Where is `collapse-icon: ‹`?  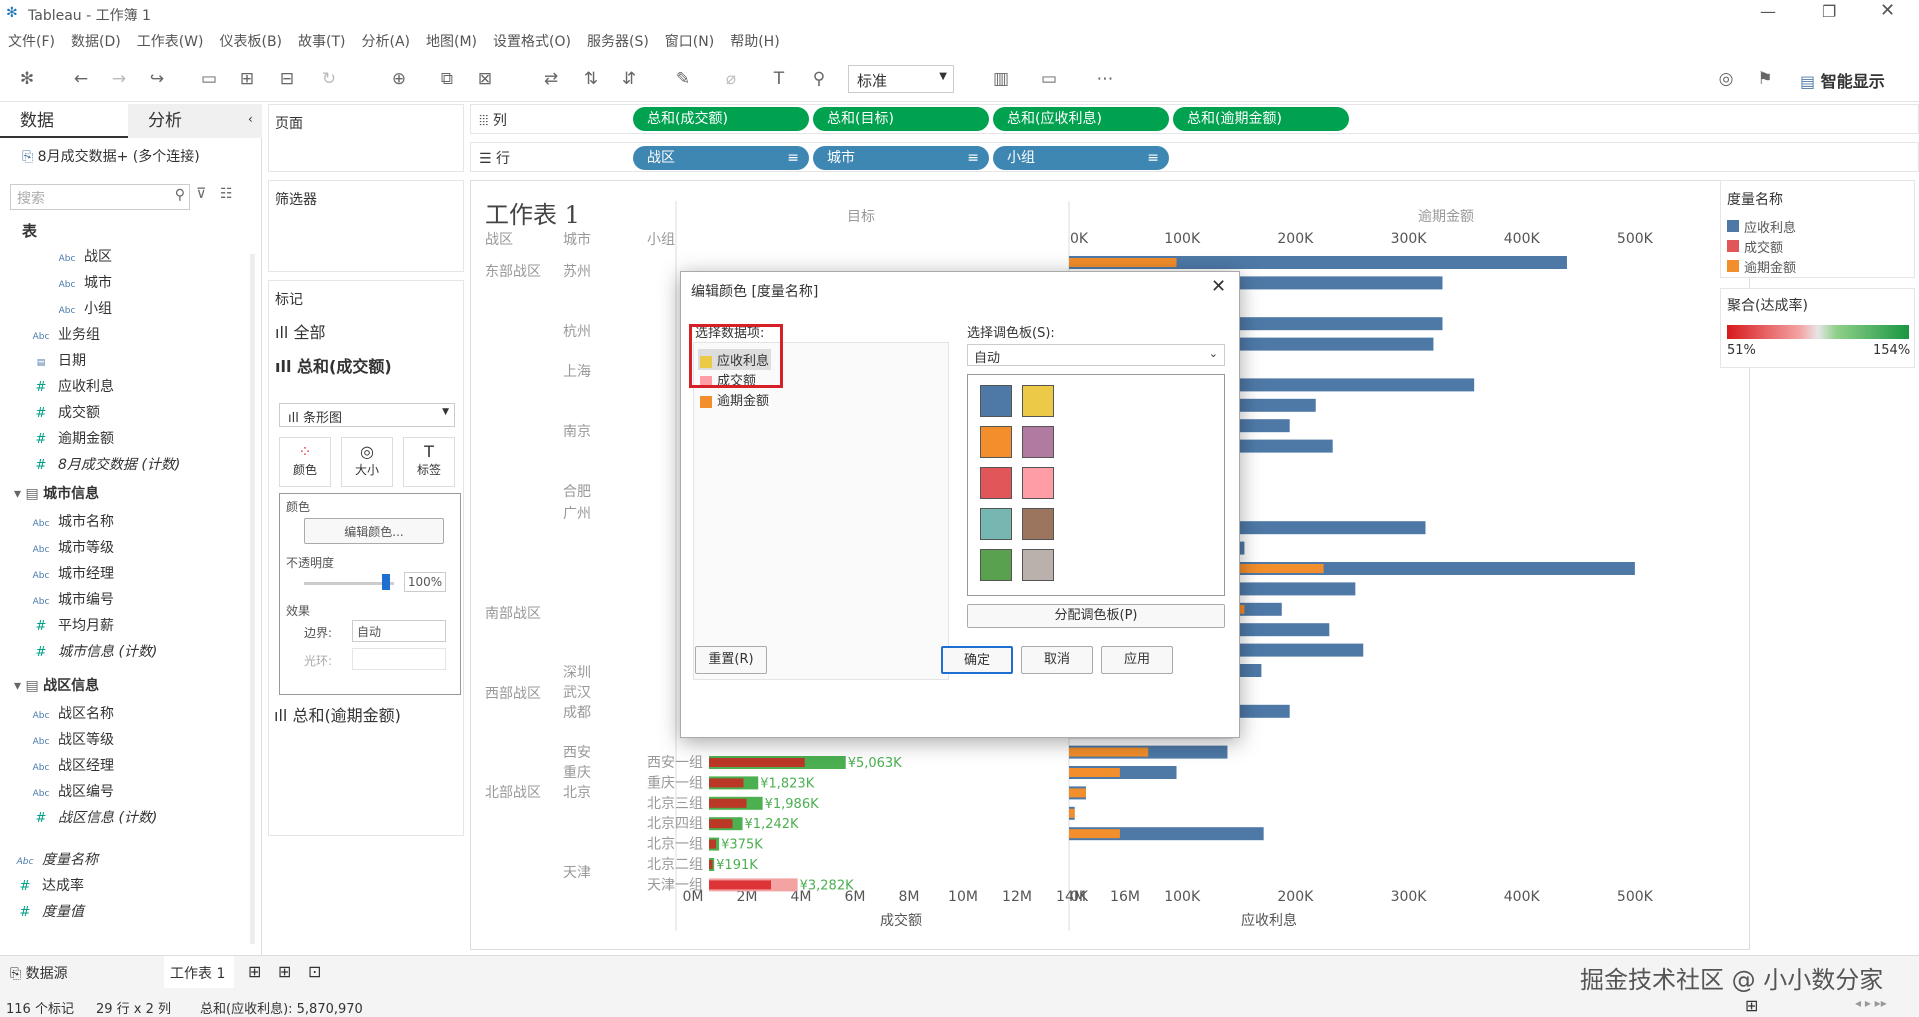 collapse-icon: ‹ is located at coordinates (250, 119).